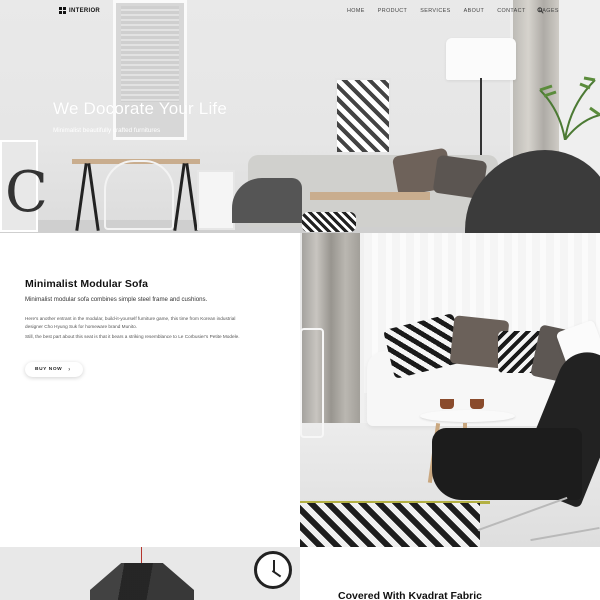 The height and width of the screenshot is (600, 600). Describe the element at coordinates (142, 581) in the screenshot. I see `pendant-lamp-shading` at that location.